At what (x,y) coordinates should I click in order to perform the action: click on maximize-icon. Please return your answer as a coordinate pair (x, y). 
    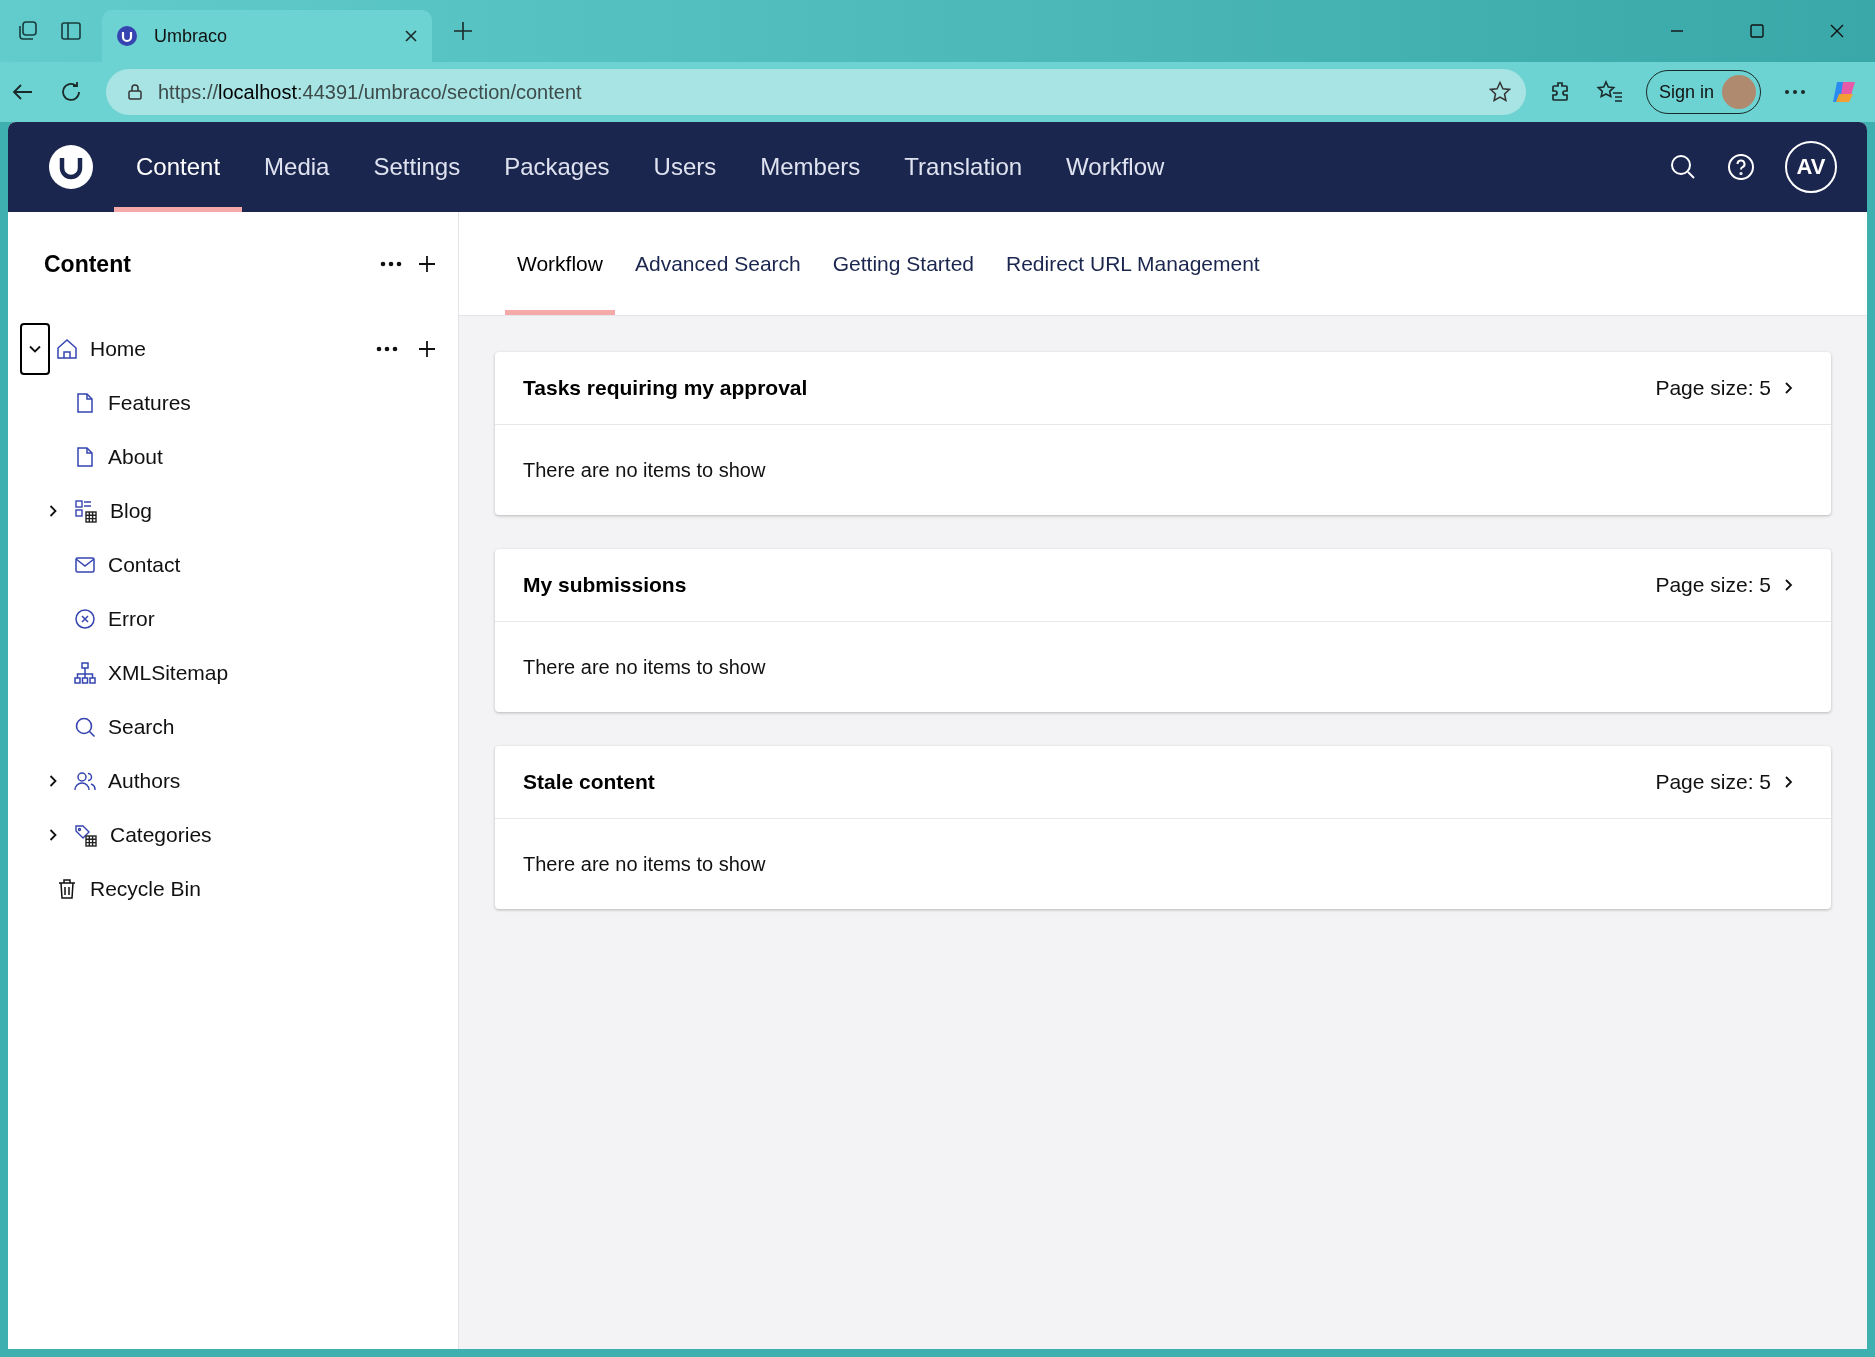
    Looking at the image, I should click on (1757, 31).